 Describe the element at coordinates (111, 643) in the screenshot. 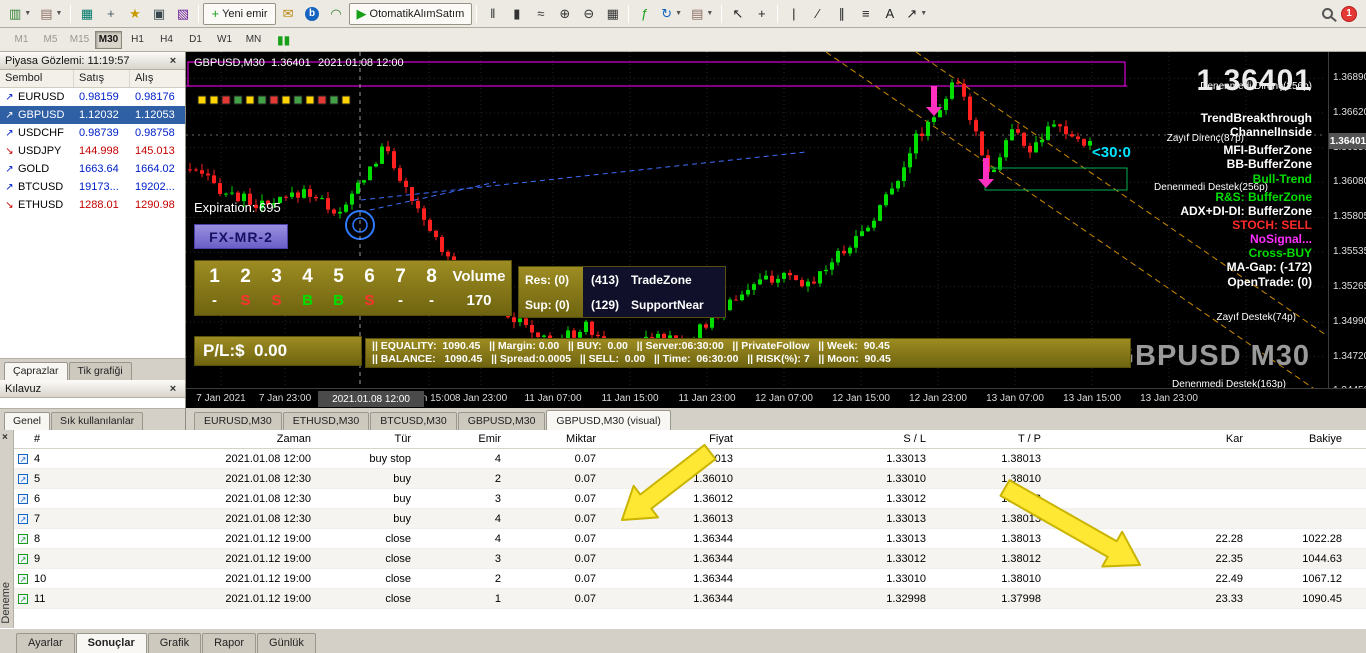

I see `tester-tab: Sonuçlar` at that location.